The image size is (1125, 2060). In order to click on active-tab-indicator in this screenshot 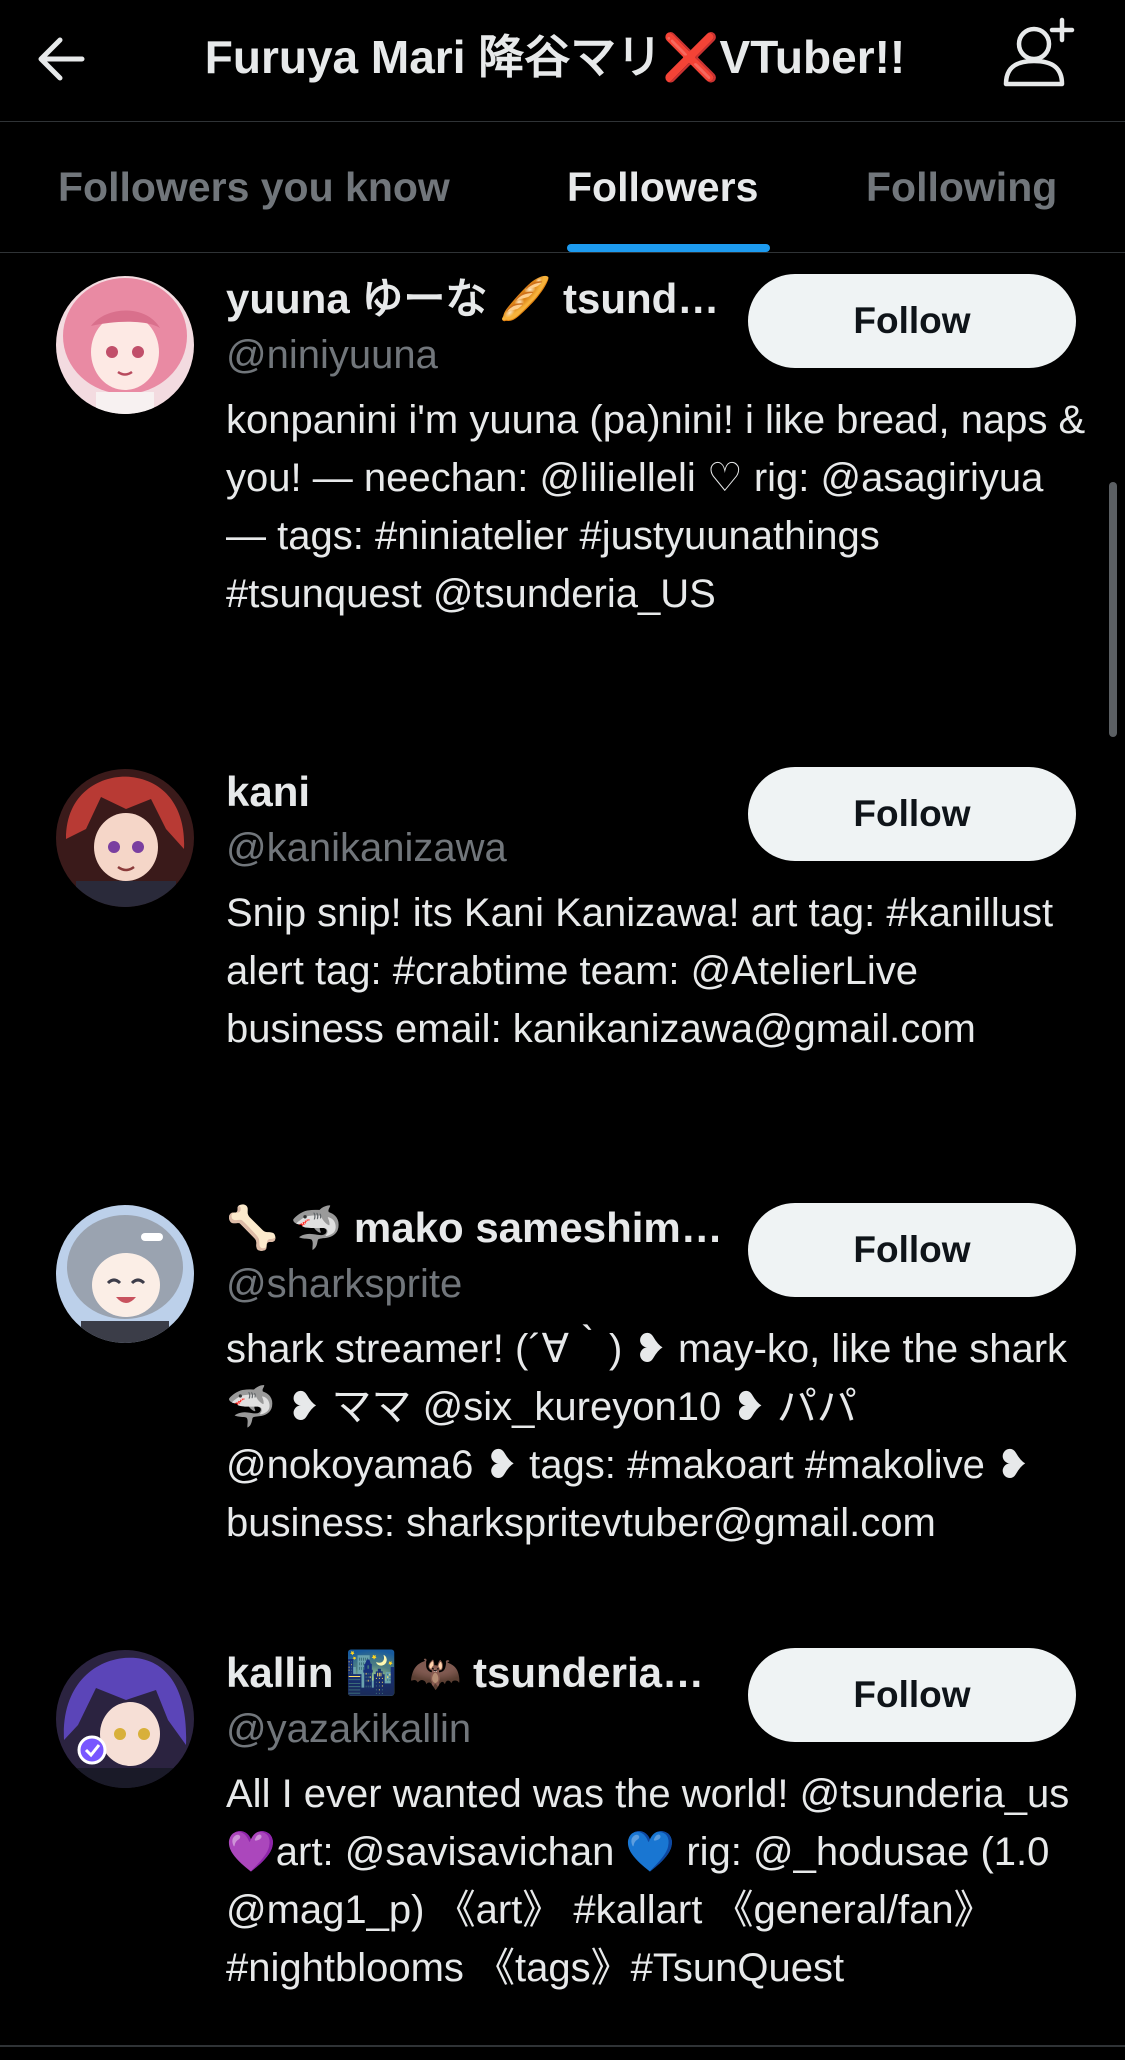, I will do `click(668, 248)`.